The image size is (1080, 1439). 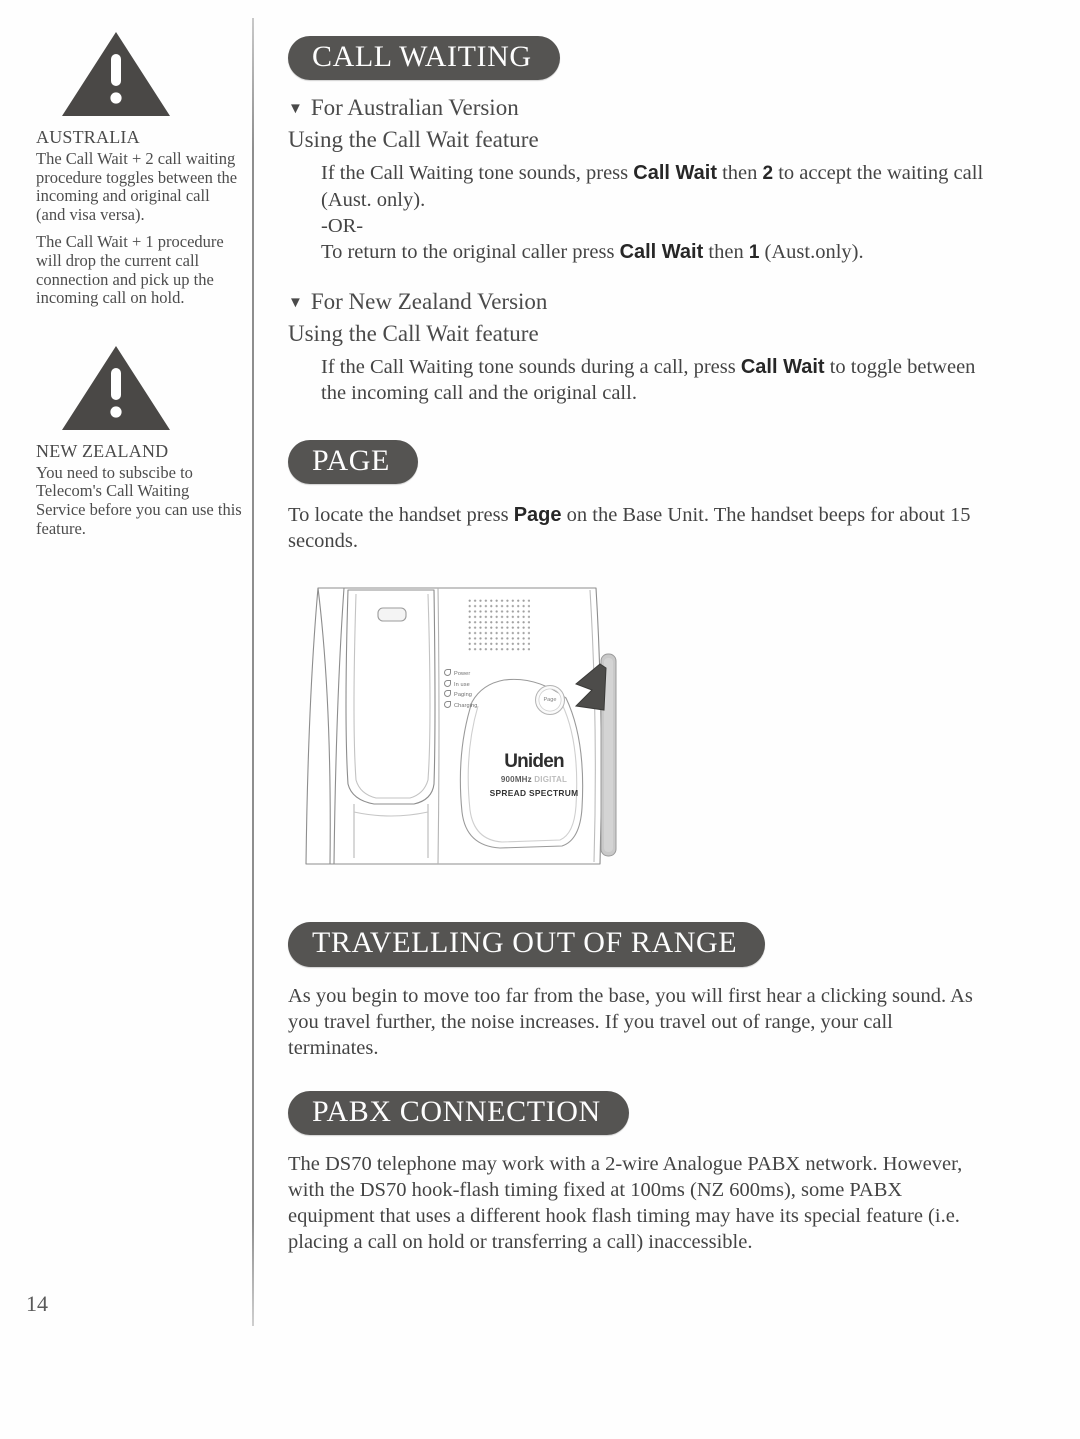 I want to click on notice-region-label: NEW ZEALAND, so click(x=102, y=450).